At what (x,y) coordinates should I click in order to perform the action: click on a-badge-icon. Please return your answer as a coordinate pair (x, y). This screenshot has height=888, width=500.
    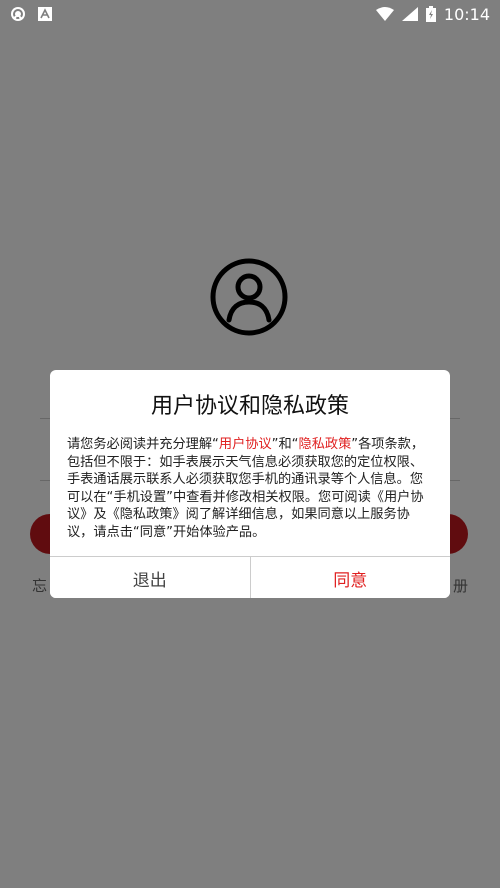
    Looking at the image, I should click on (45, 14).